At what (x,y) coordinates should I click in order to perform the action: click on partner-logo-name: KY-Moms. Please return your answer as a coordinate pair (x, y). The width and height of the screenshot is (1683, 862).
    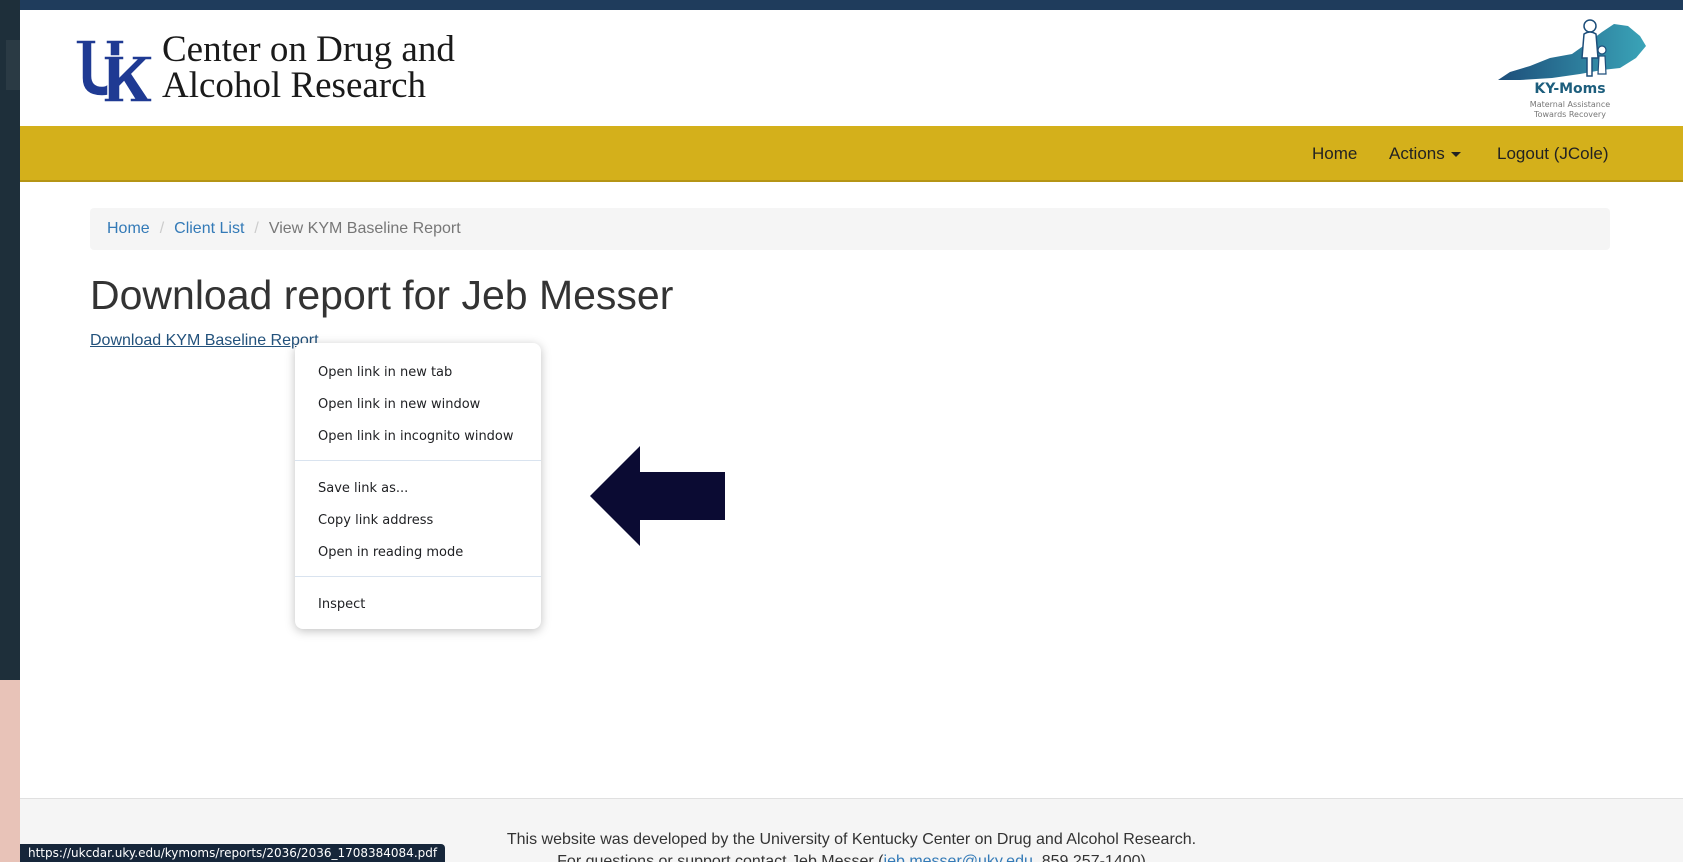
    Looking at the image, I should click on (1570, 89).